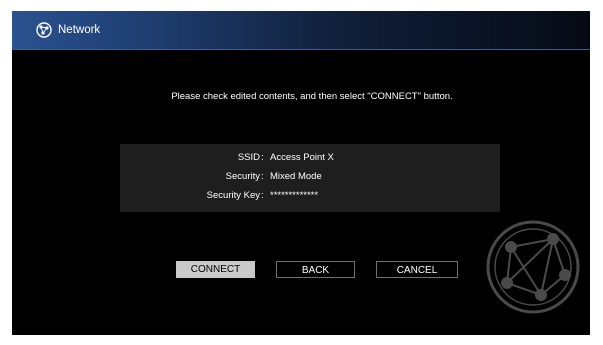 The height and width of the screenshot is (345, 603). What do you see at coordinates (315, 269) in the screenshot?
I see `back-button: BACK` at bounding box center [315, 269].